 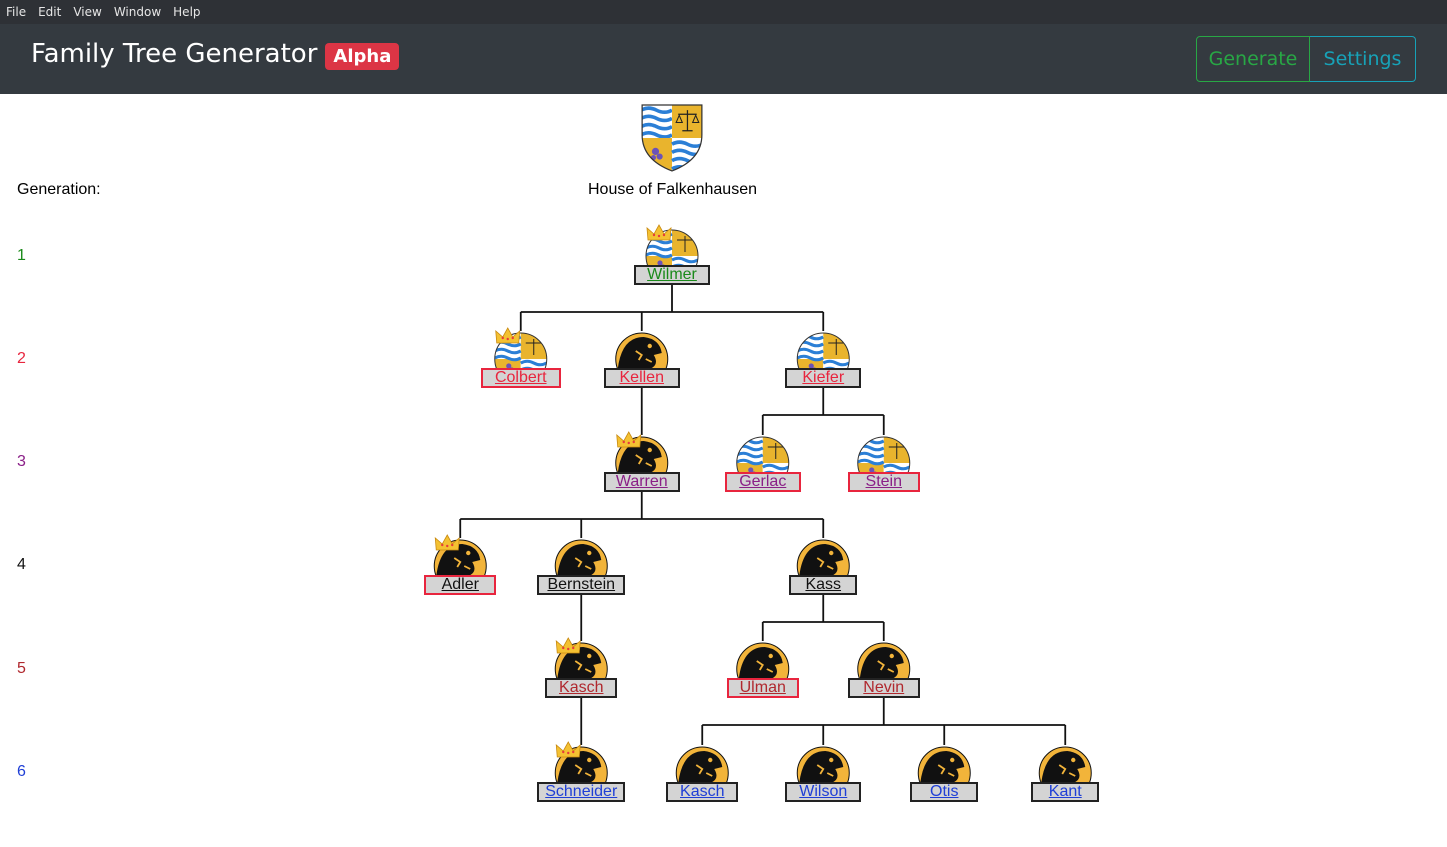 I want to click on person-name-bernstein-4: Bernstein, so click(x=581, y=585).